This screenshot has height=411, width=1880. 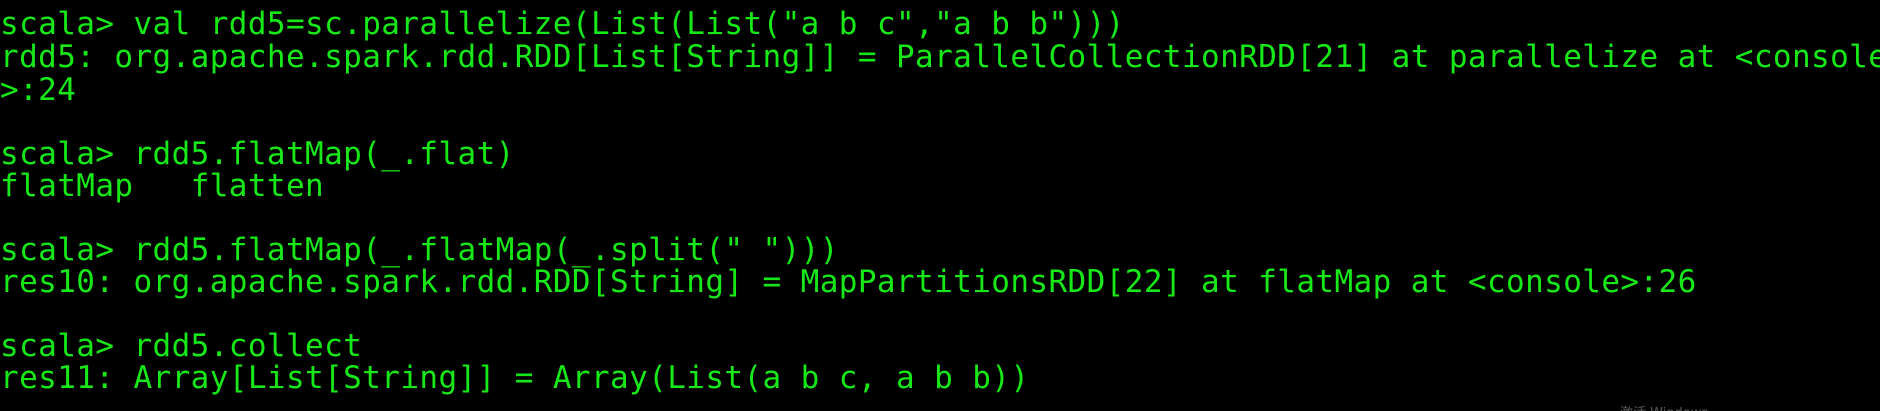 I want to click on output-line: >:24, so click(x=38, y=90).